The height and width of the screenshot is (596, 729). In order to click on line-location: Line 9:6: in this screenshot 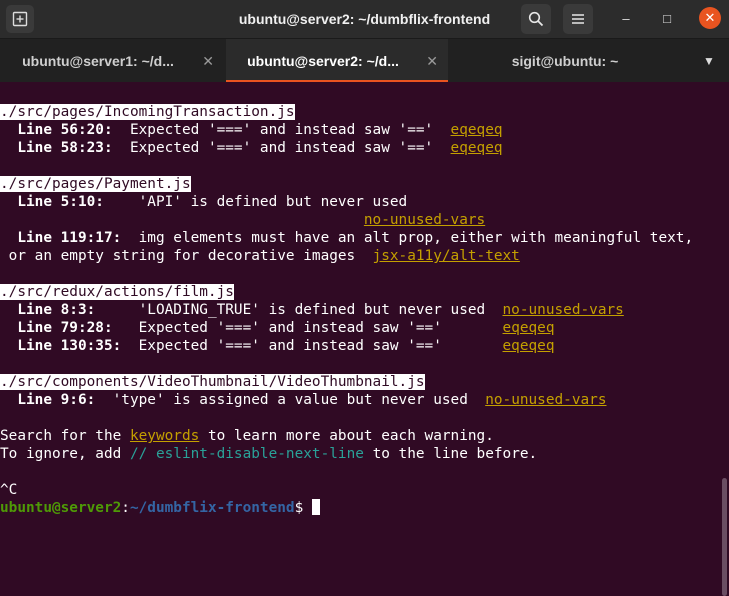, I will do `click(48, 400)`.